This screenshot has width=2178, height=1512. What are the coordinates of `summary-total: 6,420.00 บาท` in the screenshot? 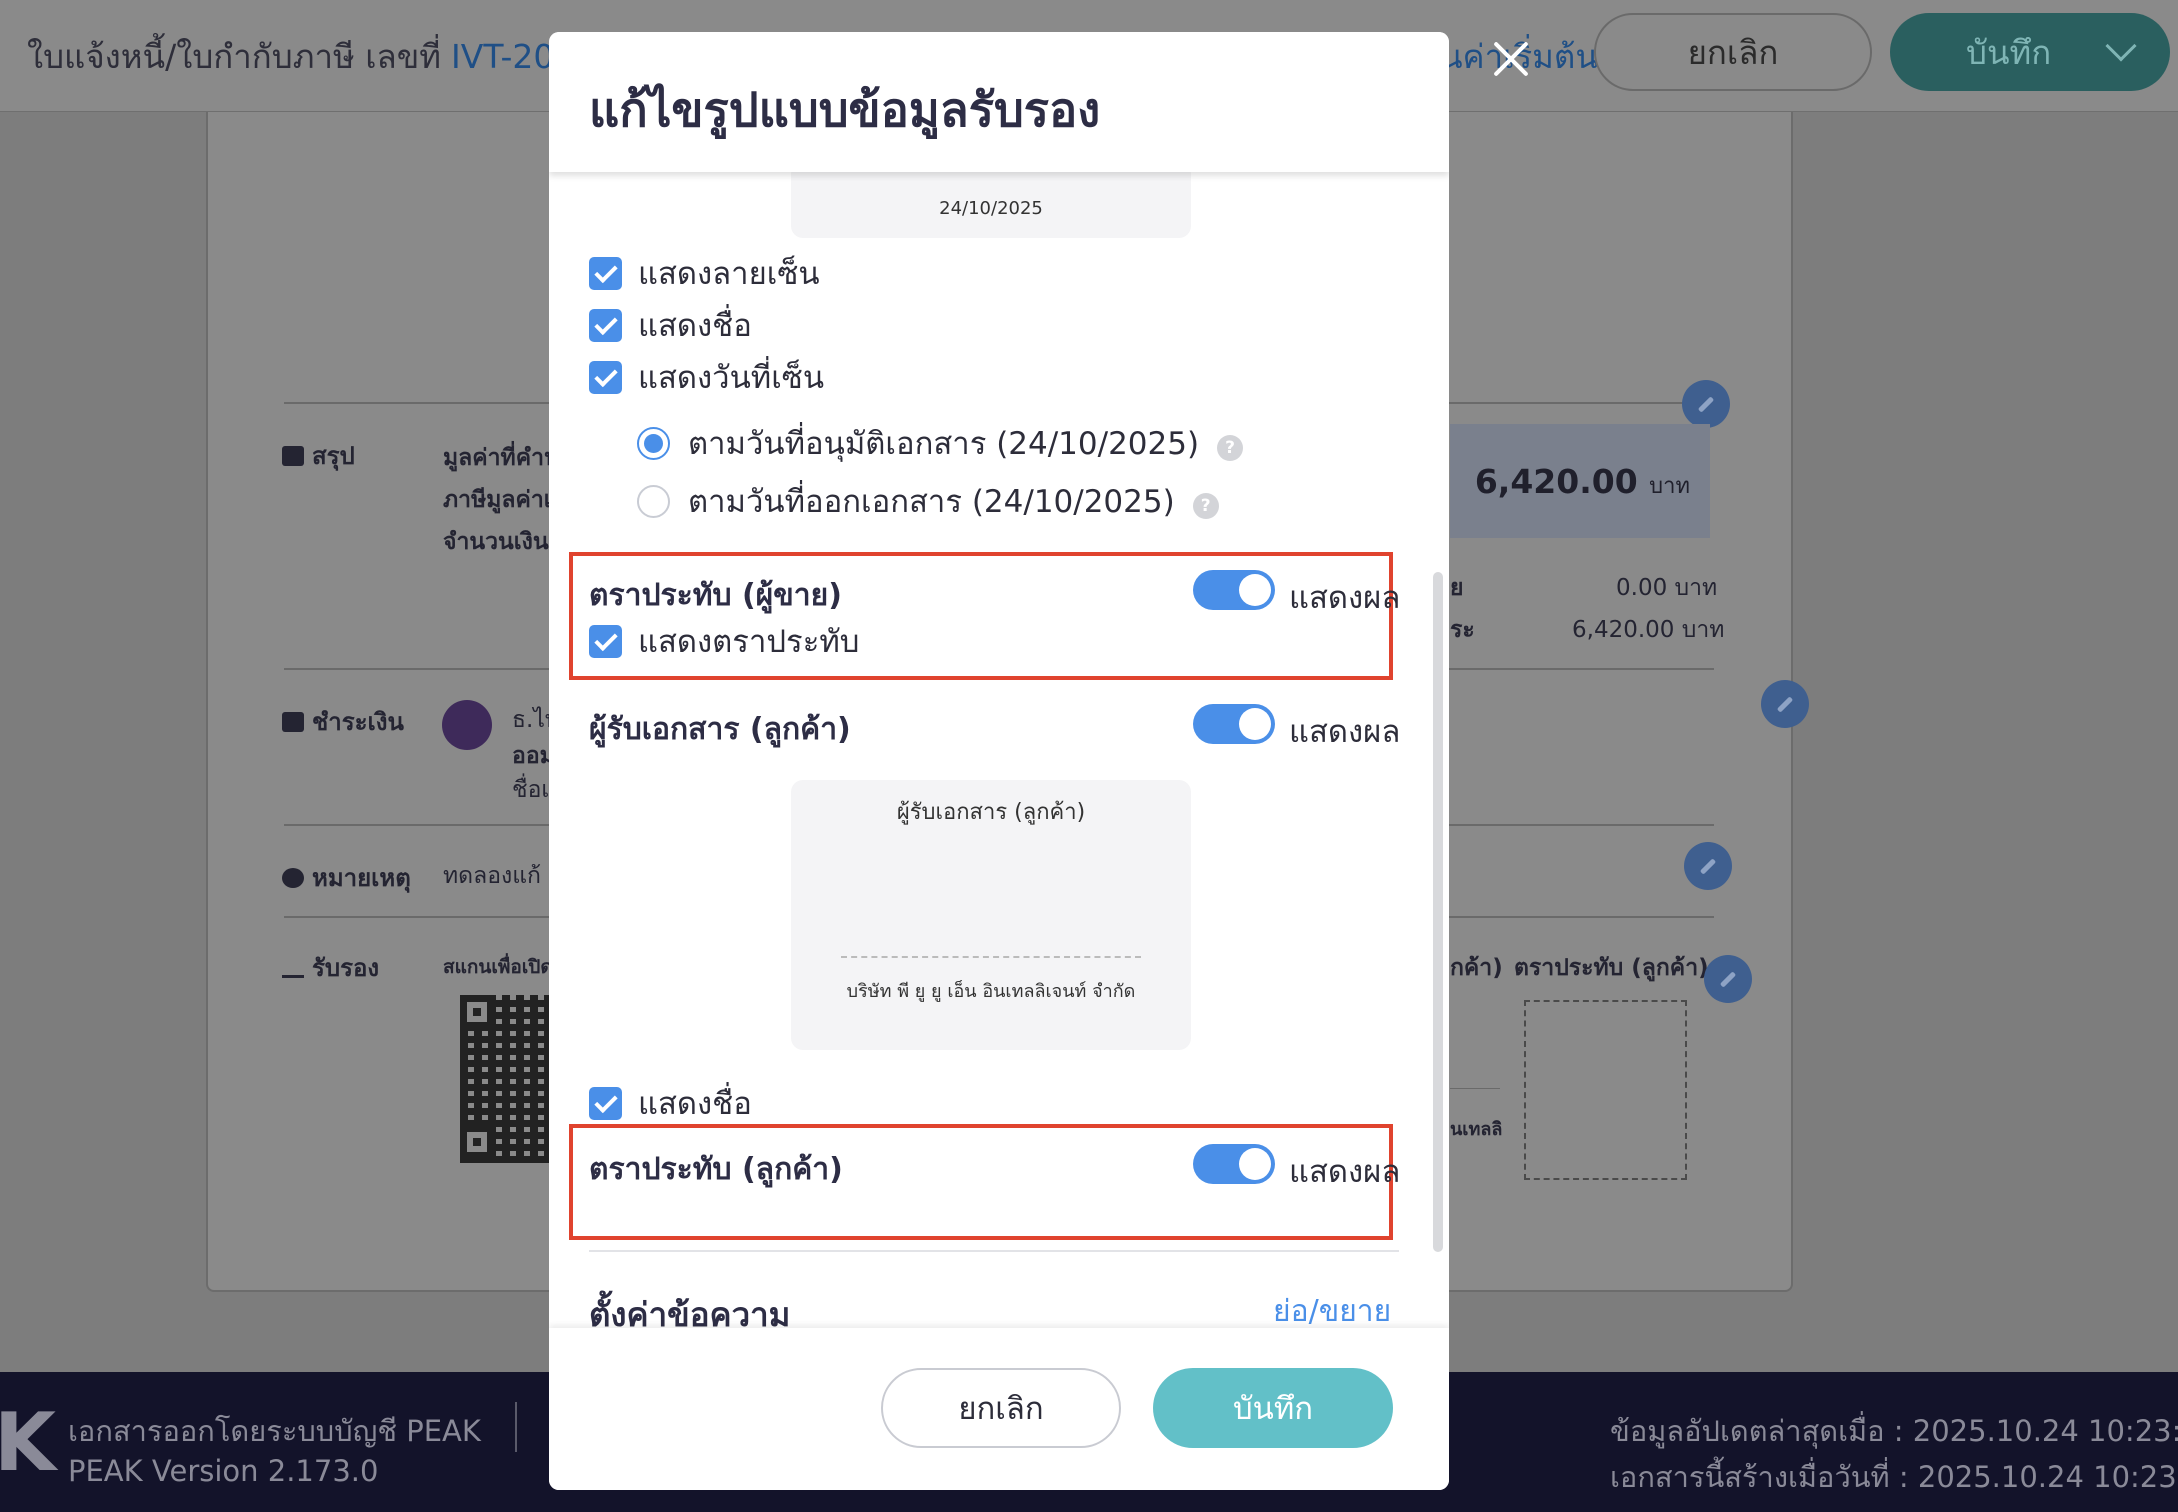 It's located at (1582, 482).